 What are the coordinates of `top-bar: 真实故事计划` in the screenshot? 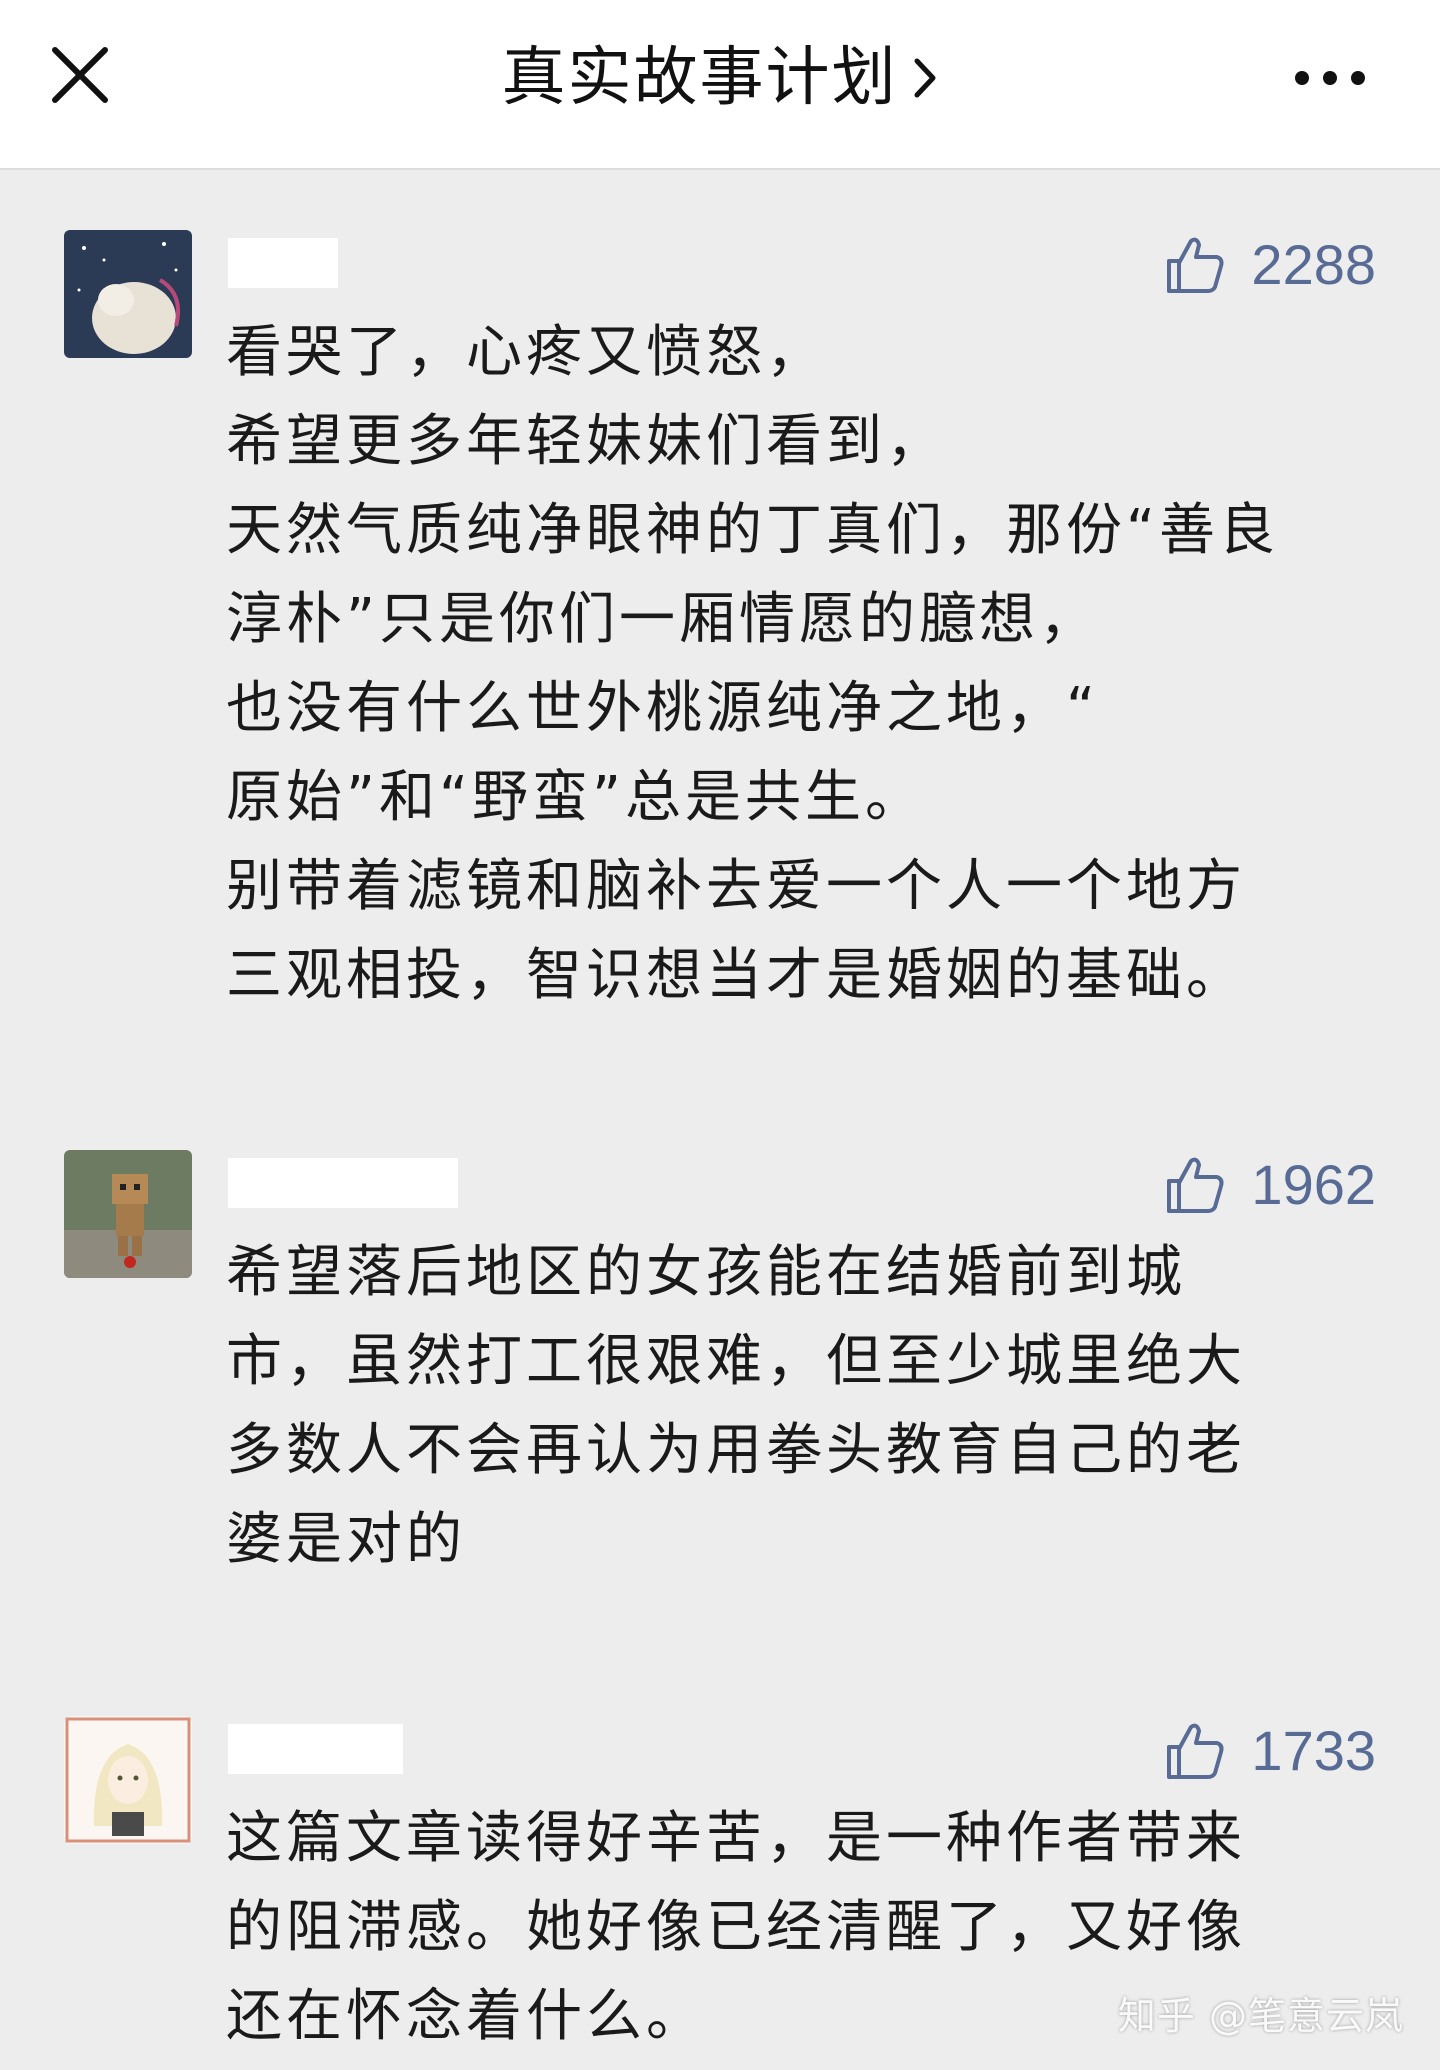 It's located at (720, 85).